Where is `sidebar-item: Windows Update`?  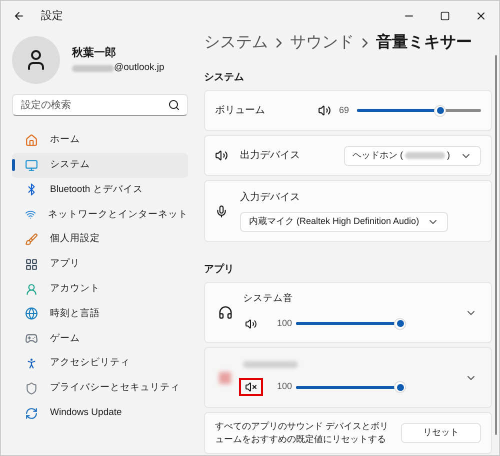 sidebar-item: Windows Update is located at coordinates (100, 413).